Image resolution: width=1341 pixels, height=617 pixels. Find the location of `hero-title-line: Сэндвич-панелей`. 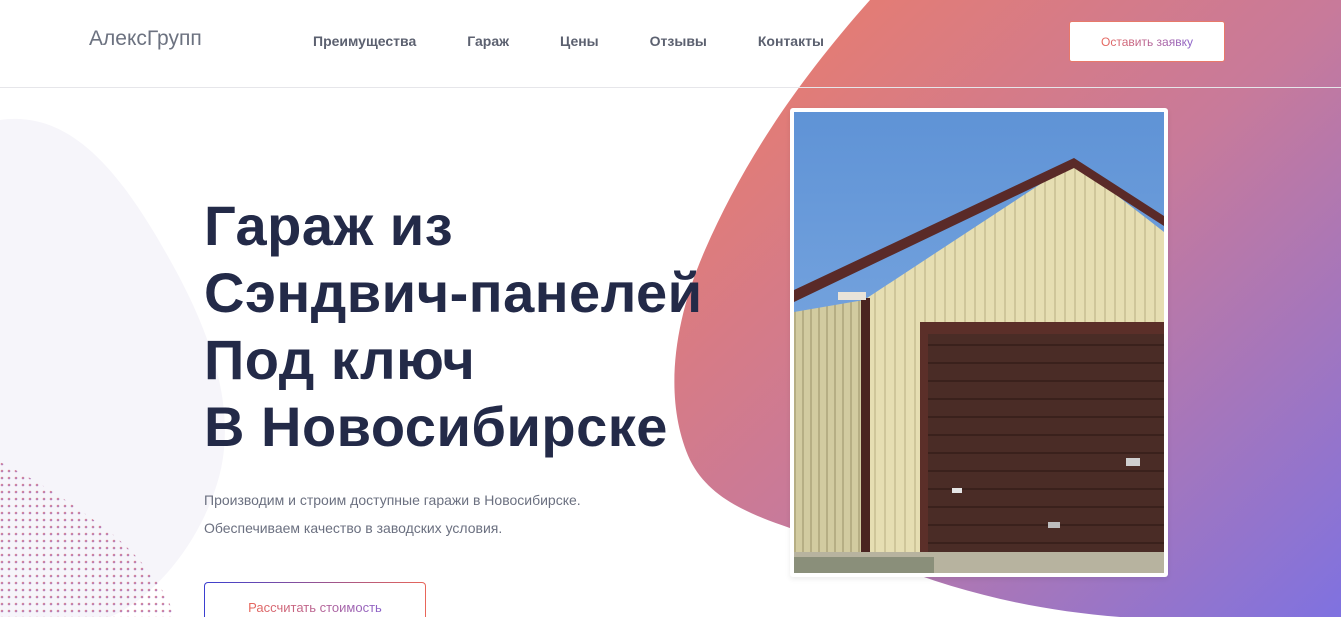

hero-title-line: Сэндвич-панелей is located at coordinates (453, 292).